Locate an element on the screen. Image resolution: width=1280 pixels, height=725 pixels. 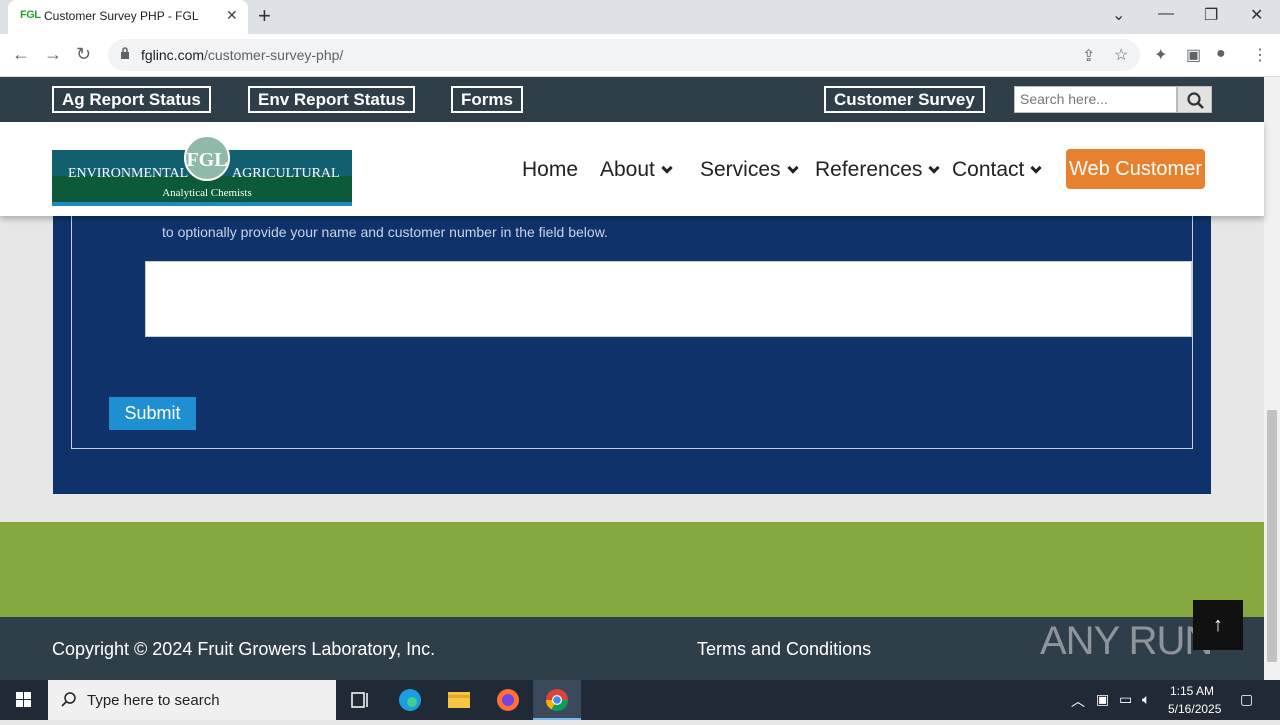
logo-left-text: ENVIRONMENTAL is located at coordinates (128, 173).